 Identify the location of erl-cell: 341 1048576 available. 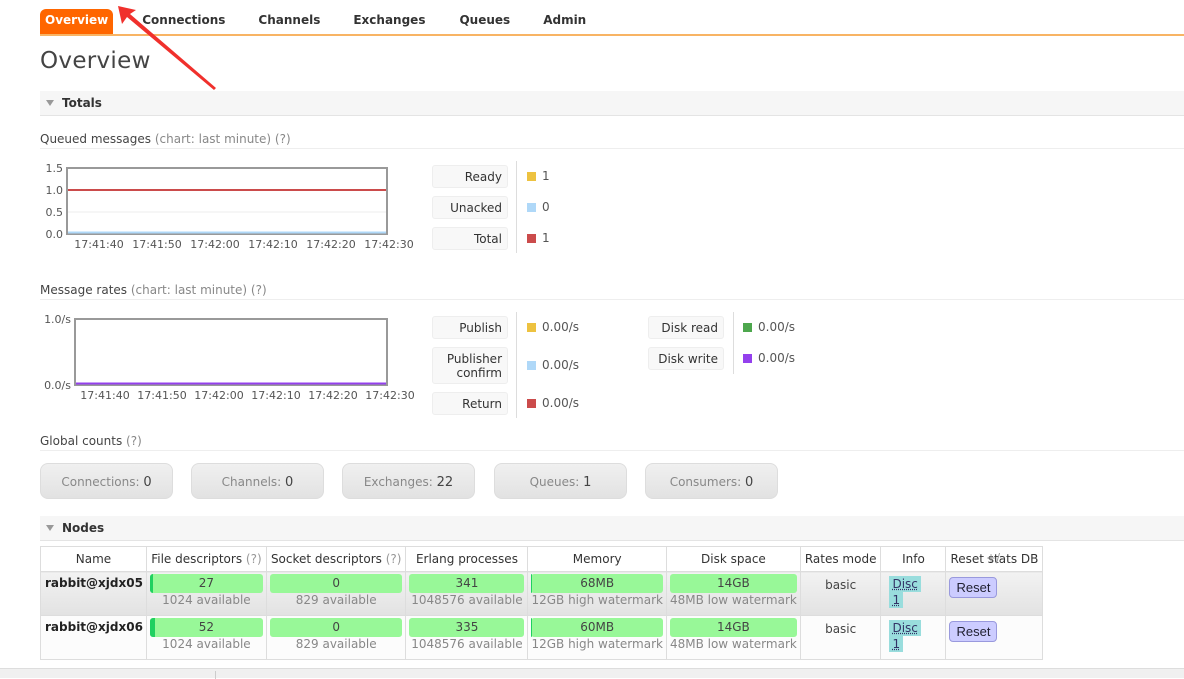
(467, 593).